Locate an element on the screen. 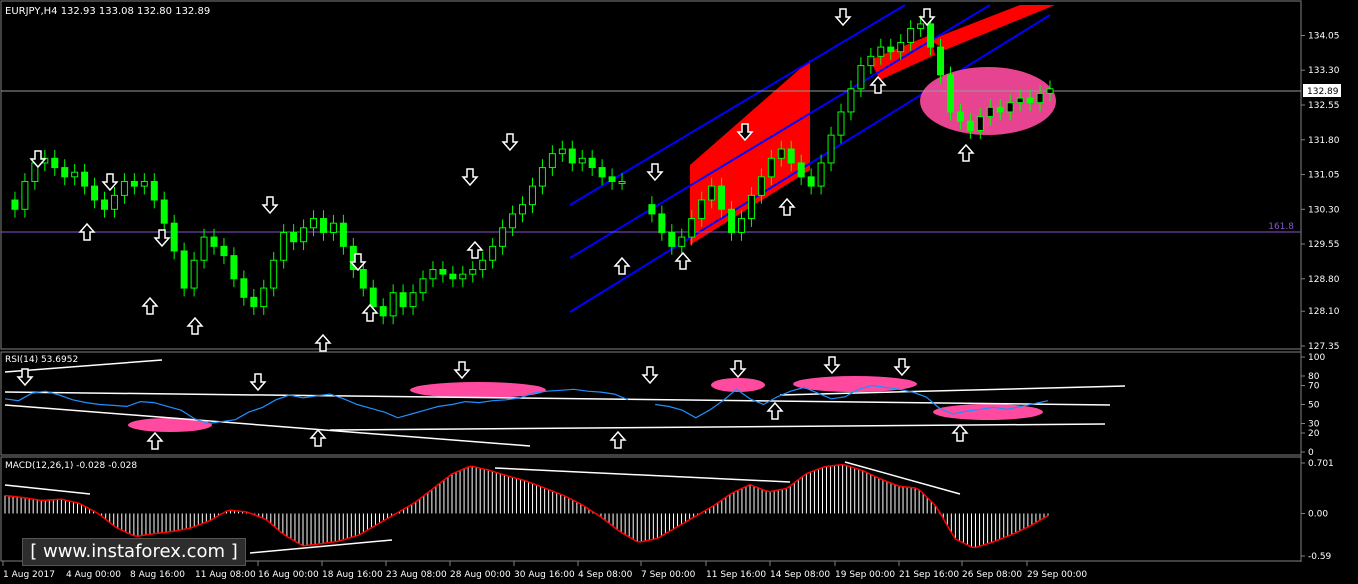 The width and height of the screenshot is (1358, 584). macd-axis: 0.701 0.00 -0.59 is located at coordinates (1317, 510).